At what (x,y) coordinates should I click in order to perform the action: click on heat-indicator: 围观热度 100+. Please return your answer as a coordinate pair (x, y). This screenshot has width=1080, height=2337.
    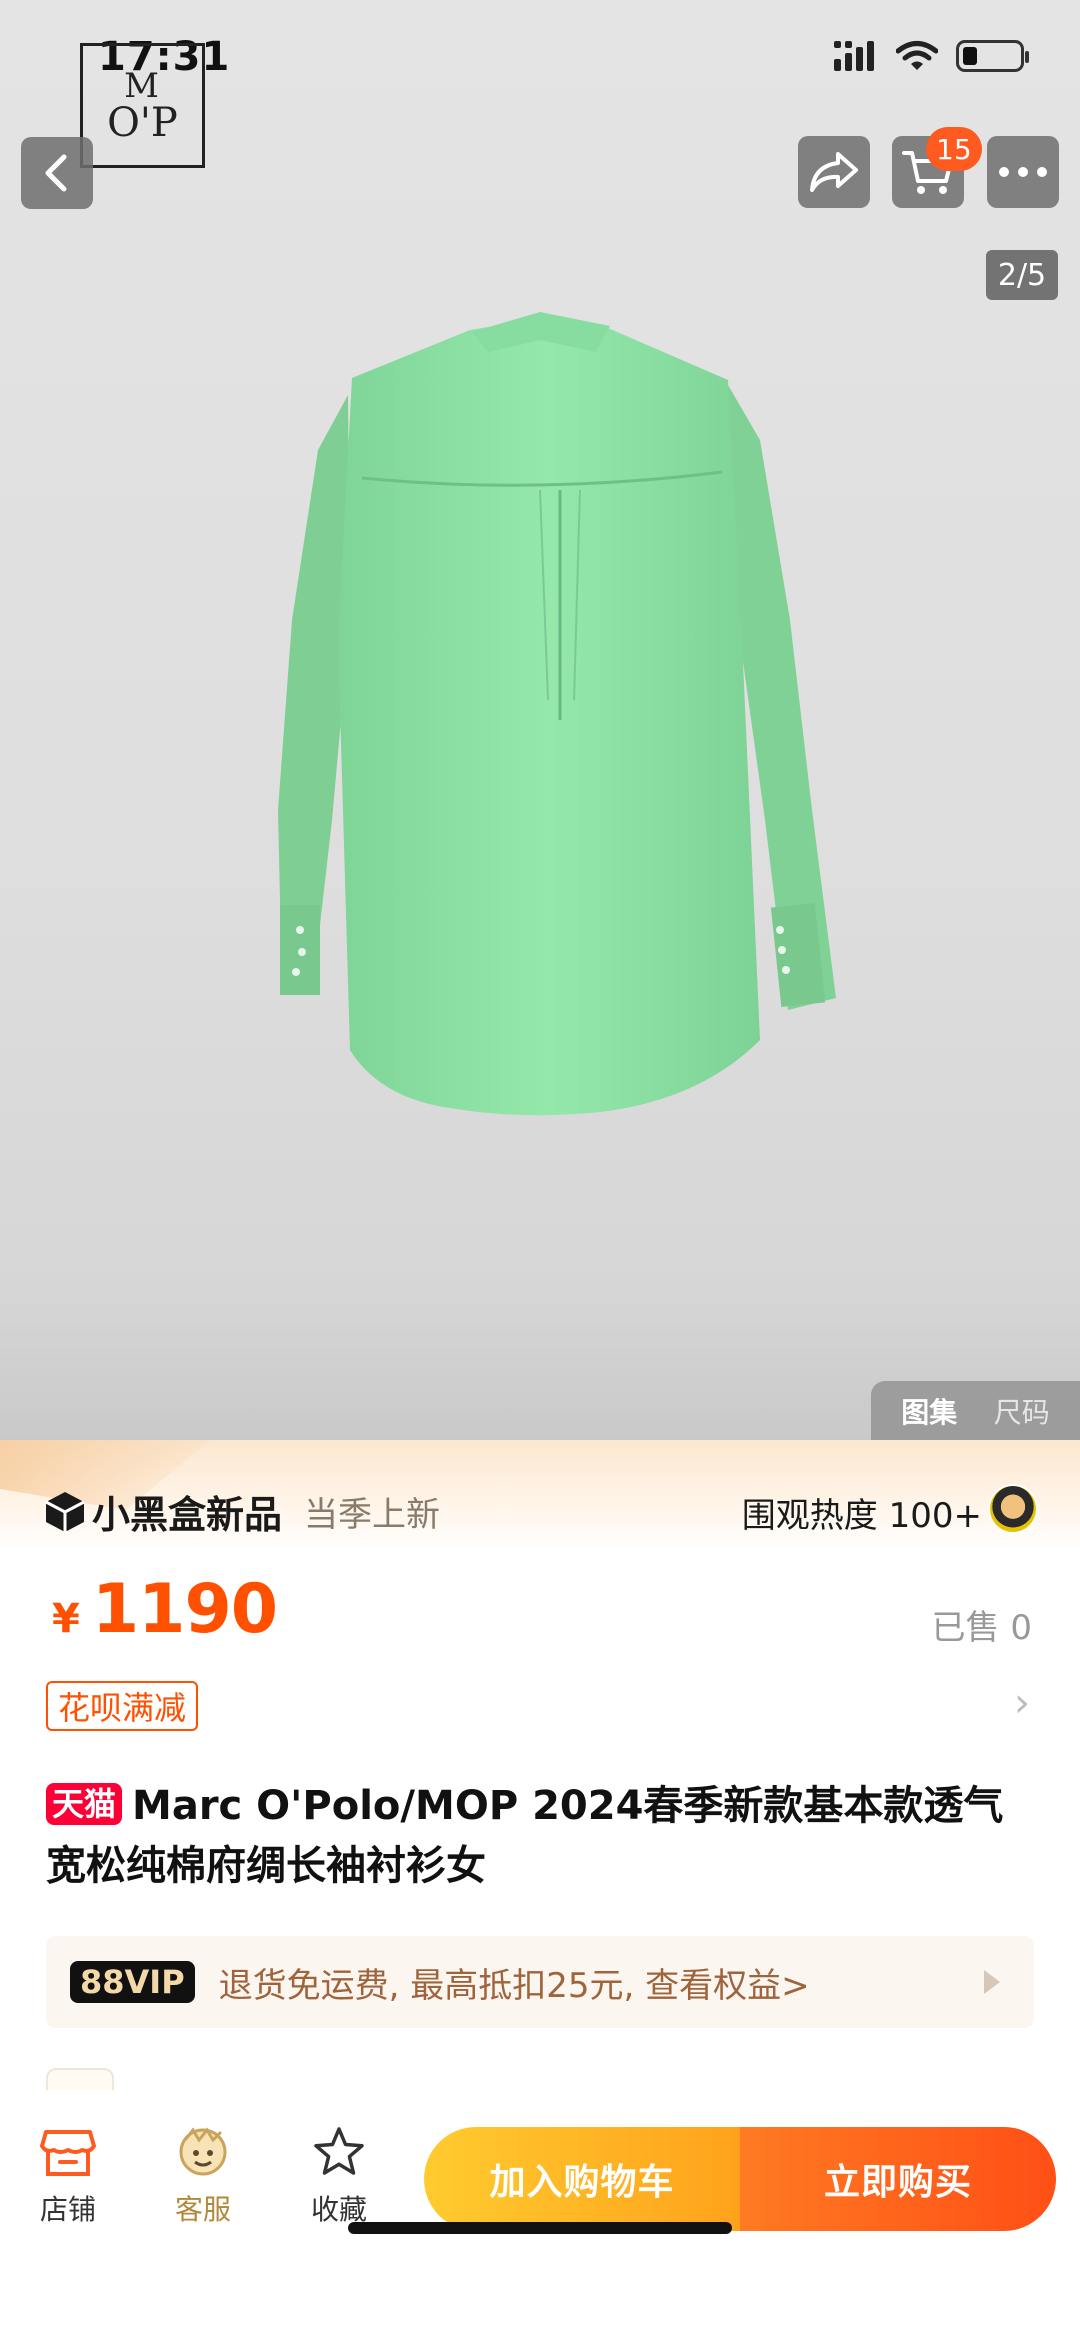
    Looking at the image, I should click on (861, 1516).